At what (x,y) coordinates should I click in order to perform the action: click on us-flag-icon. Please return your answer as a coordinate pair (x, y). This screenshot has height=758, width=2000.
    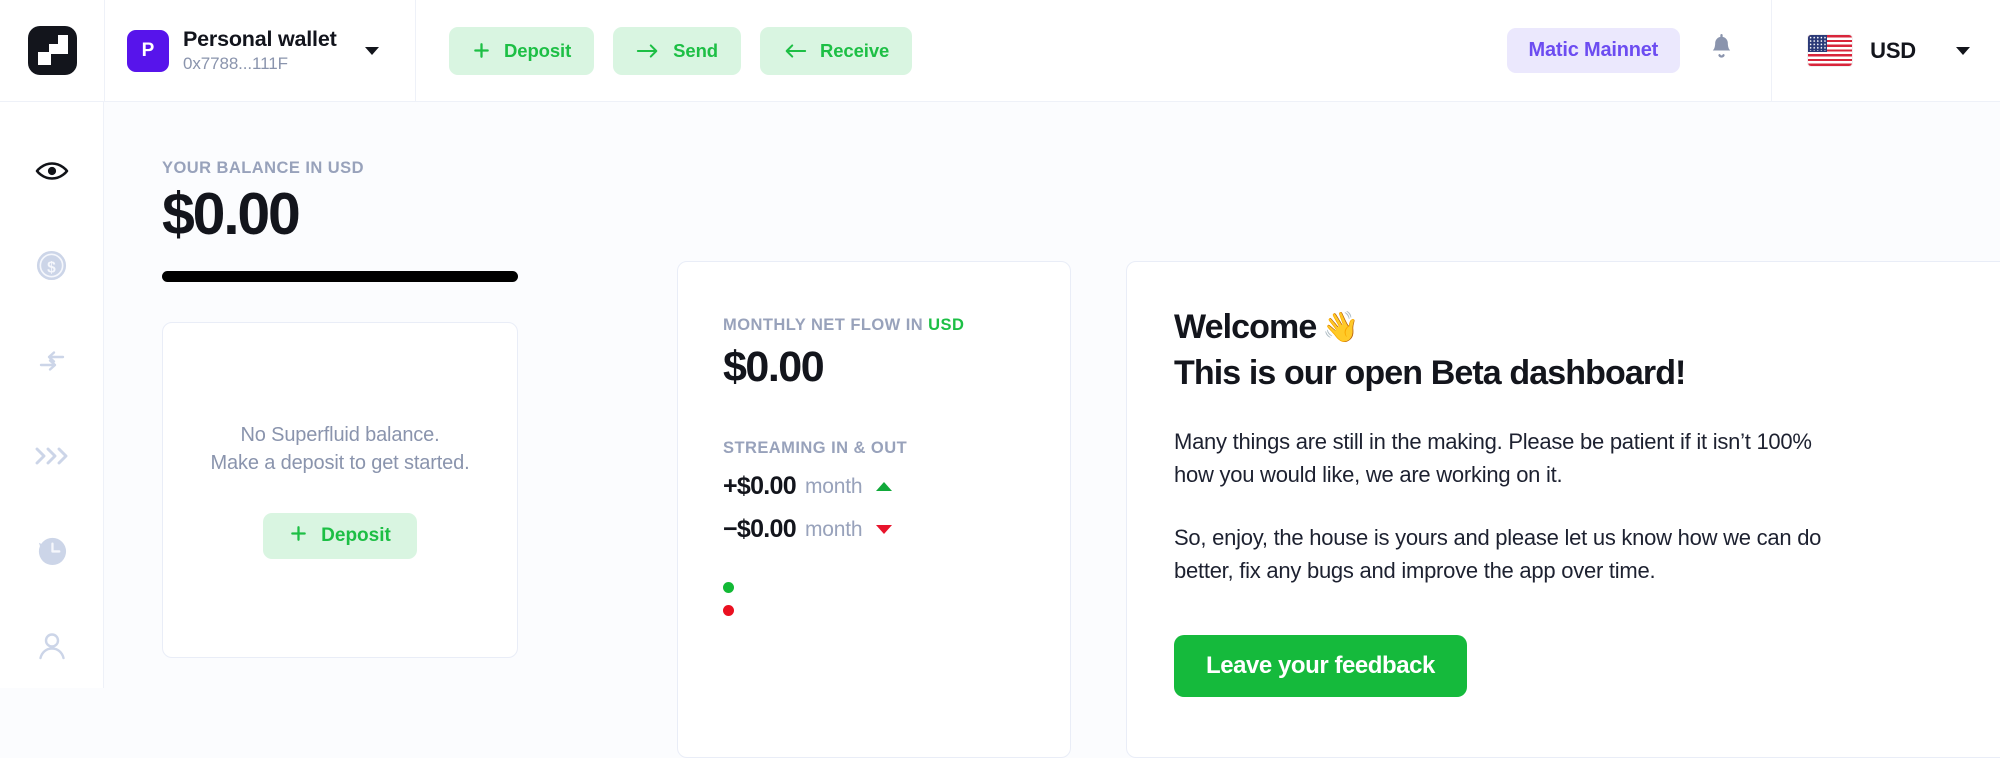
    Looking at the image, I should click on (1830, 50).